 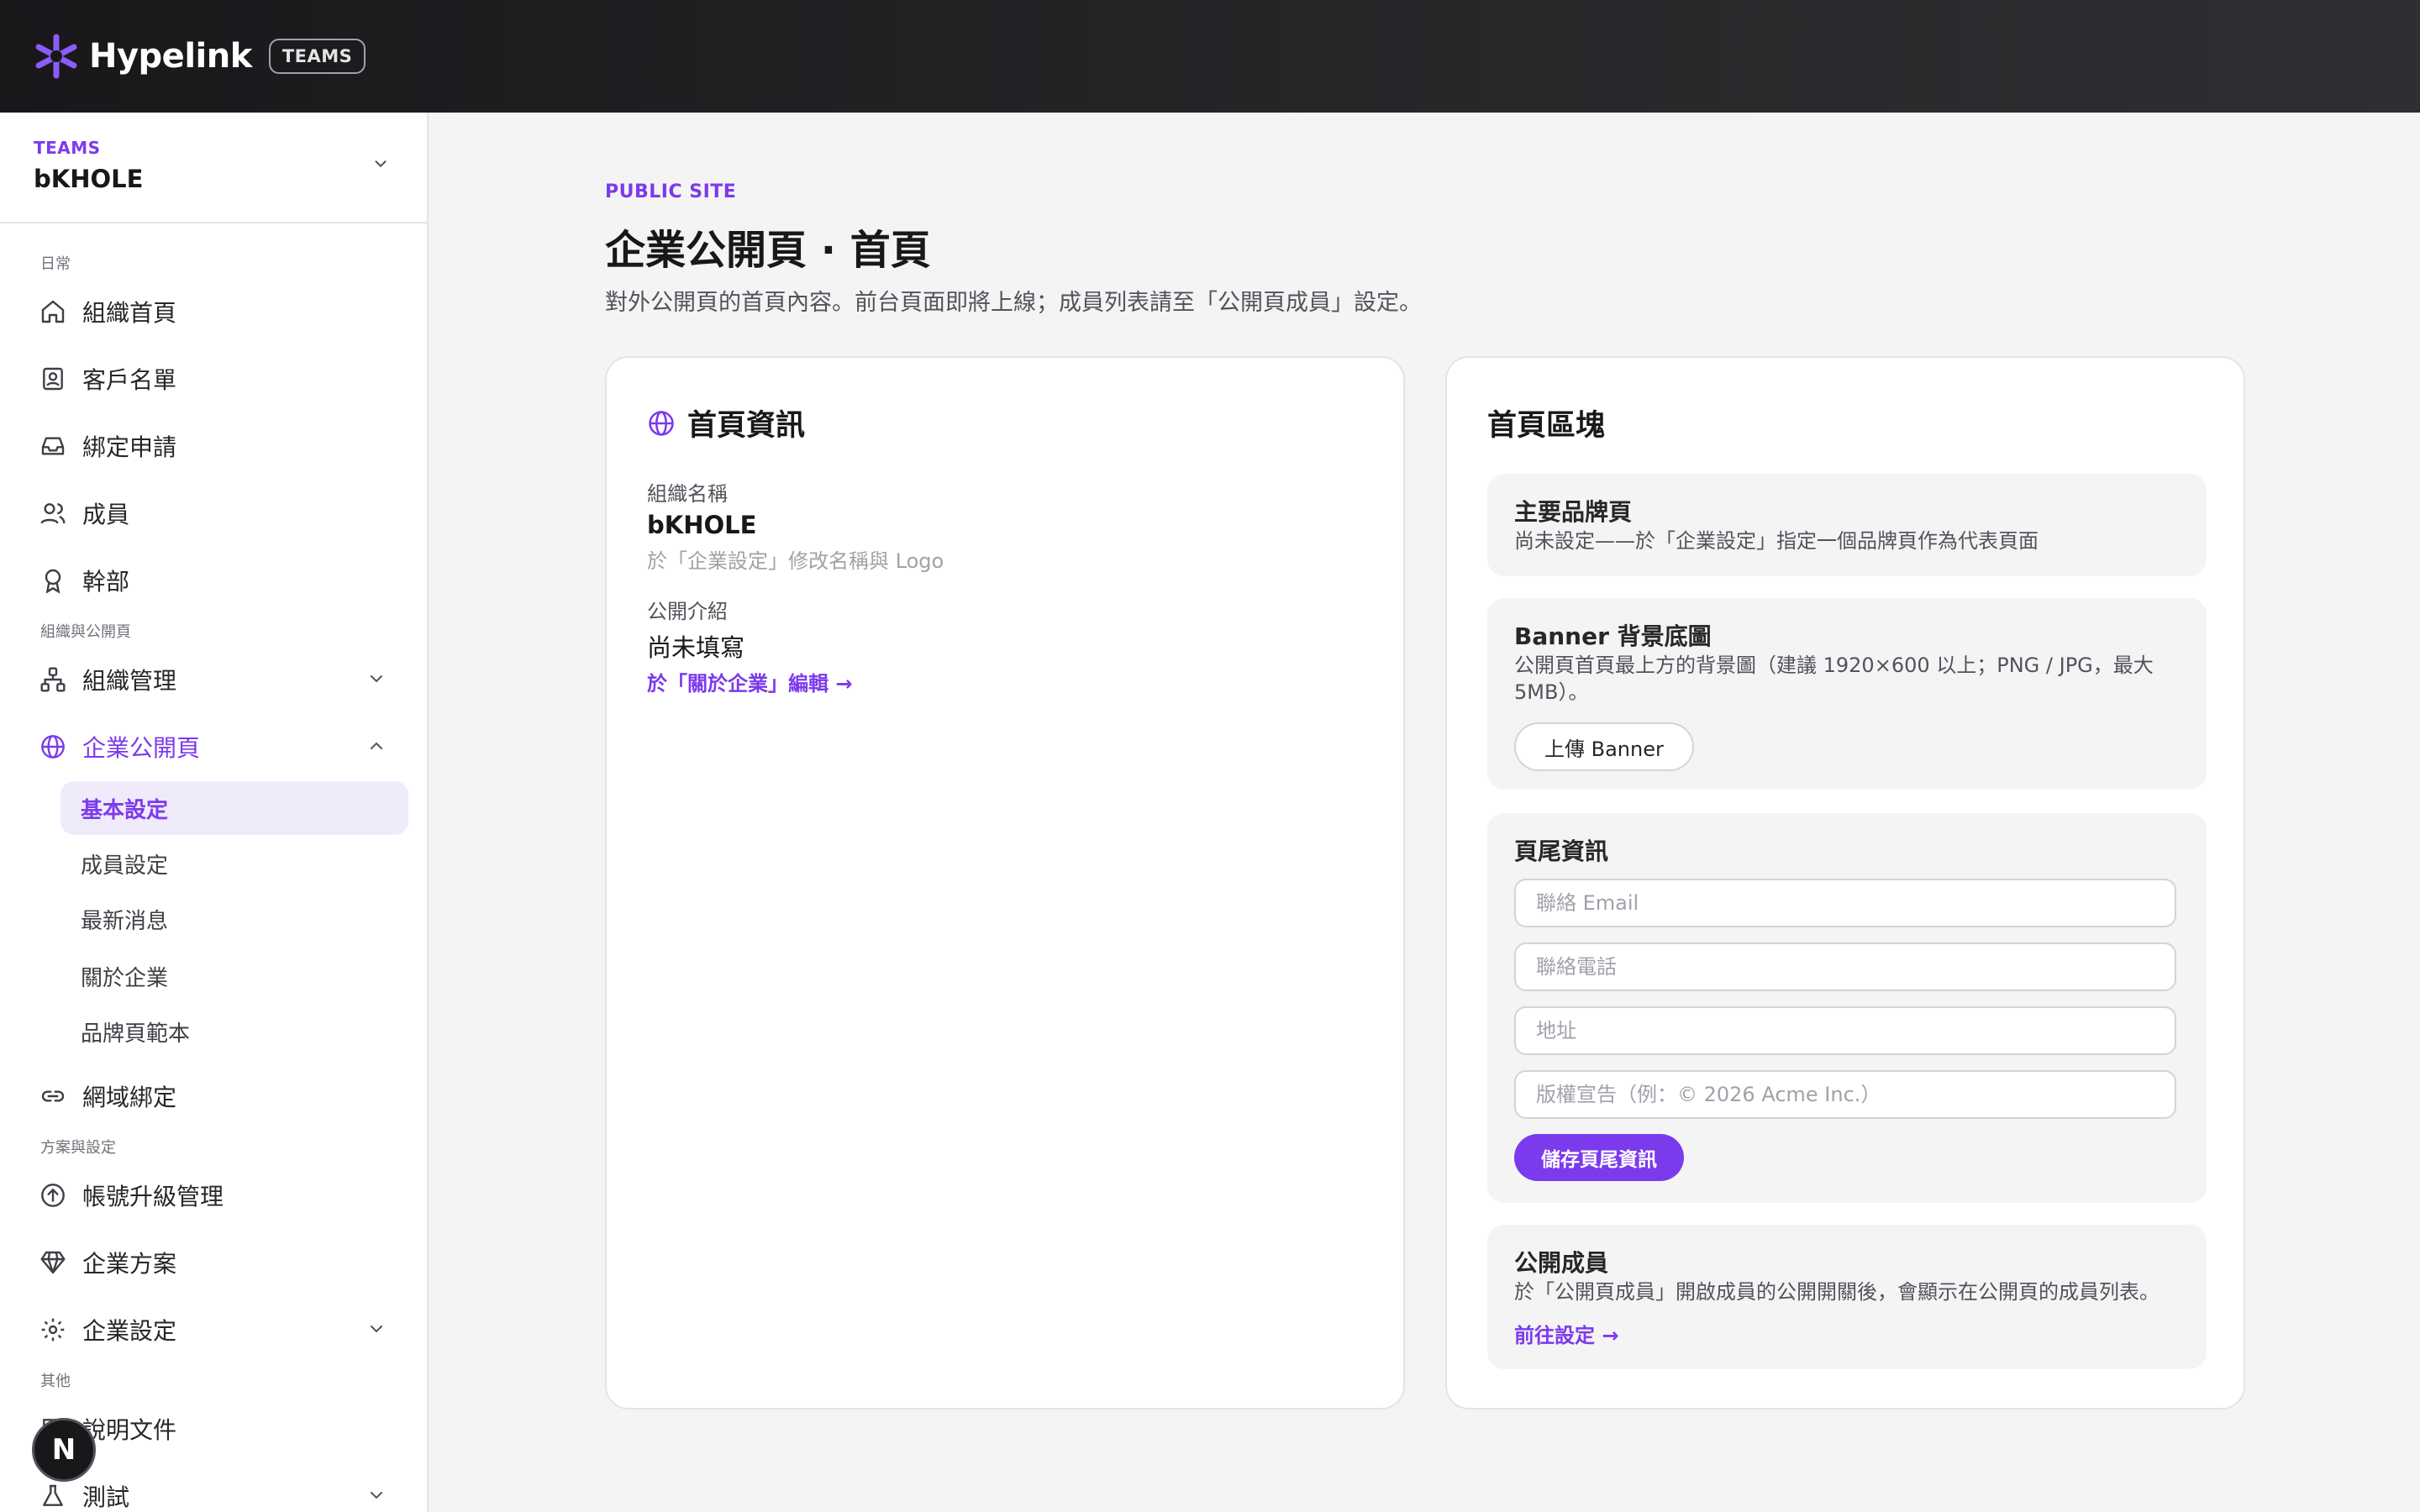 What do you see at coordinates (1613, 636) in the screenshot?
I see `banner-block-title: Banner 背景底圖` at bounding box center [1613, 636].